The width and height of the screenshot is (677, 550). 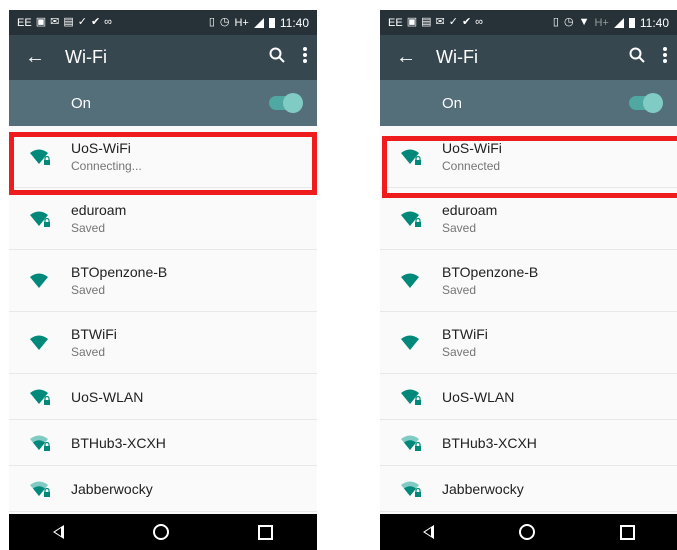 I want to click on network-ssid: UoS-WLAN, so click(x=478, y=396).